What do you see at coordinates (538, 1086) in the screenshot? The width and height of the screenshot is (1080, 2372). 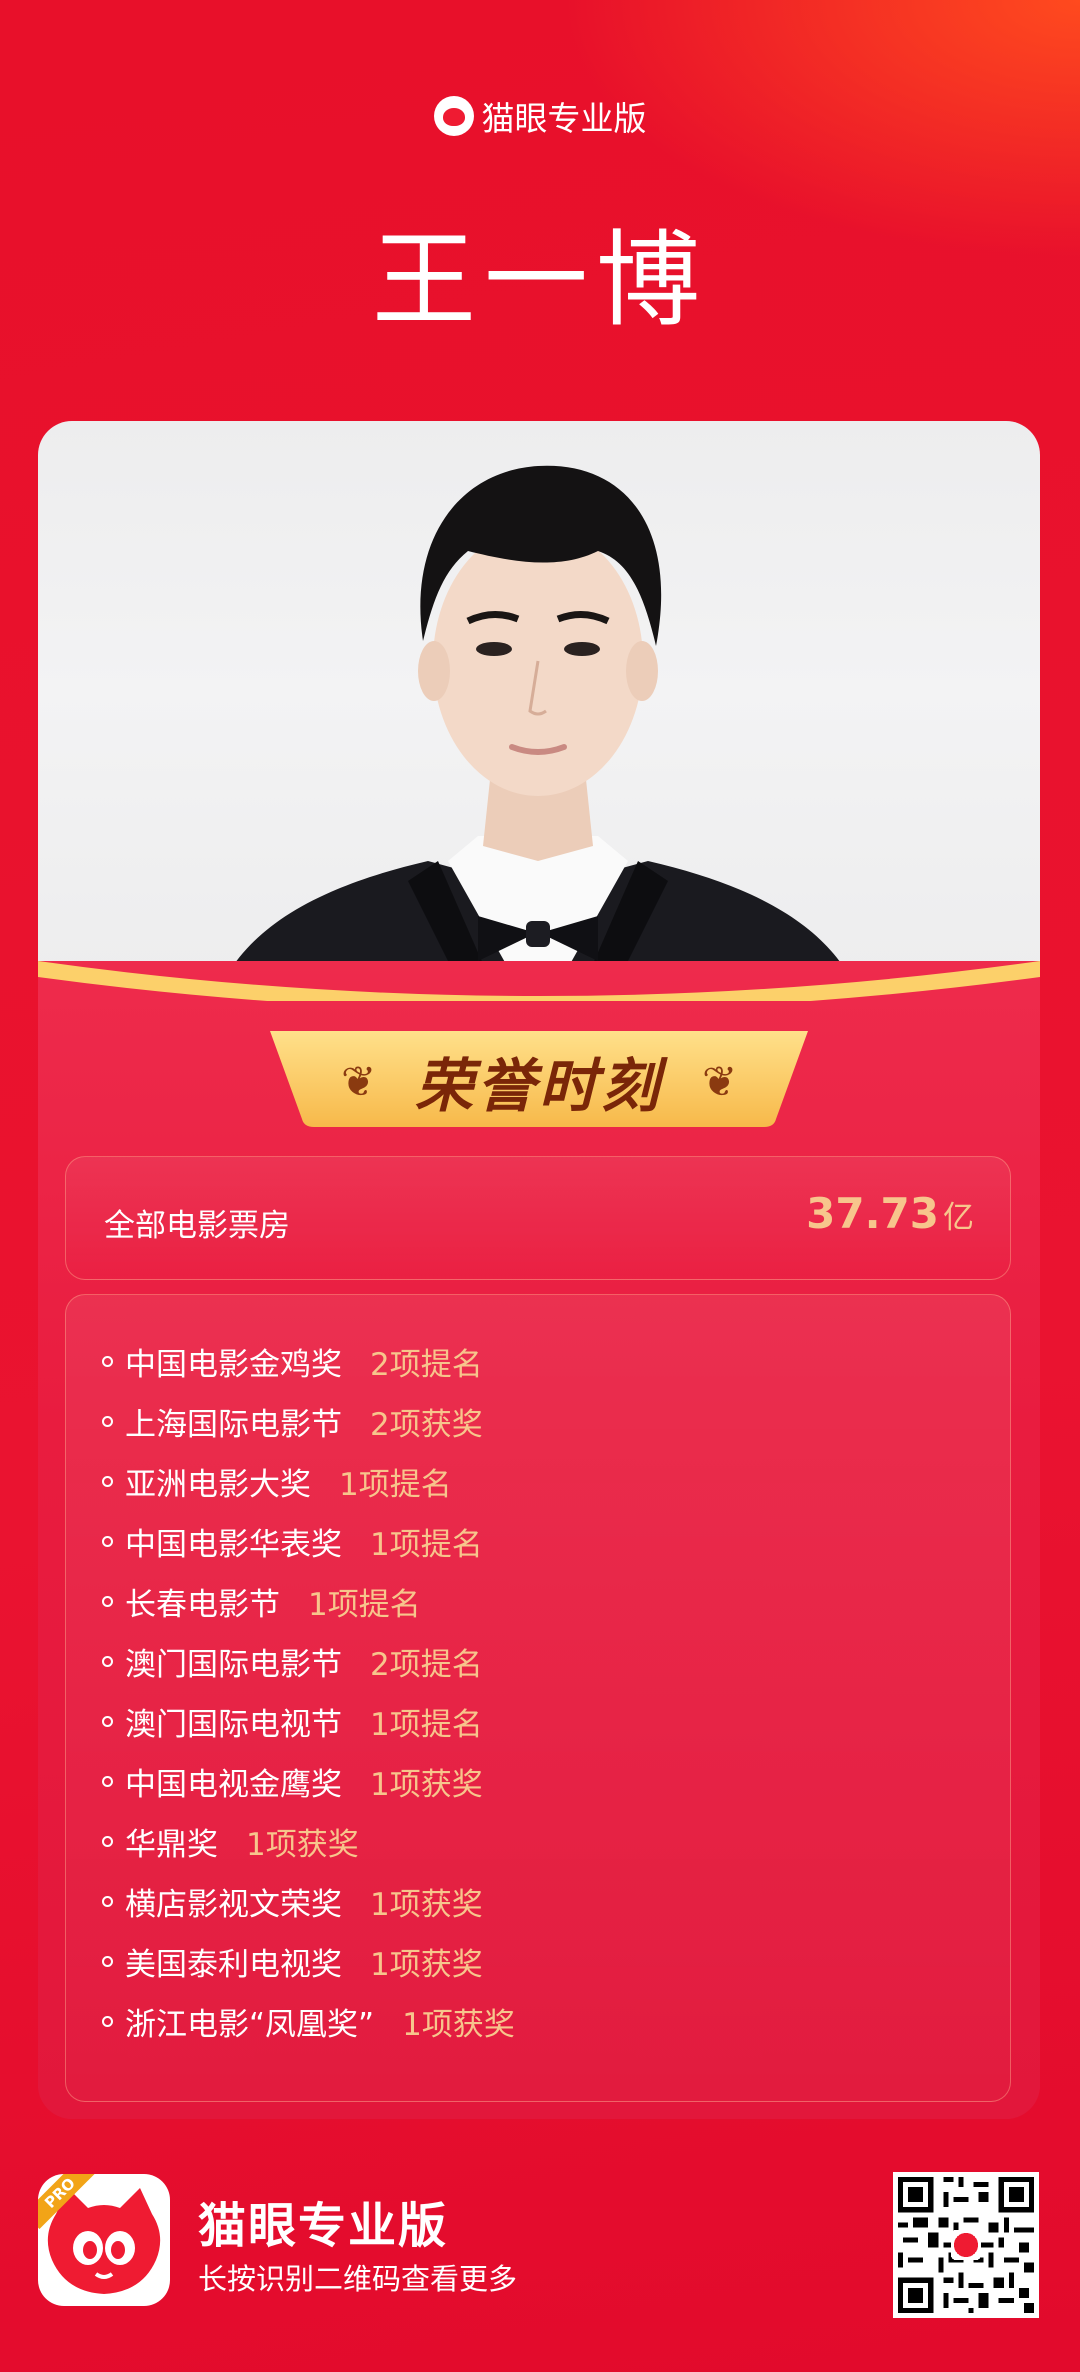 I see `honor-title: 荣誉时刻` at bounding box center [538, 1086].